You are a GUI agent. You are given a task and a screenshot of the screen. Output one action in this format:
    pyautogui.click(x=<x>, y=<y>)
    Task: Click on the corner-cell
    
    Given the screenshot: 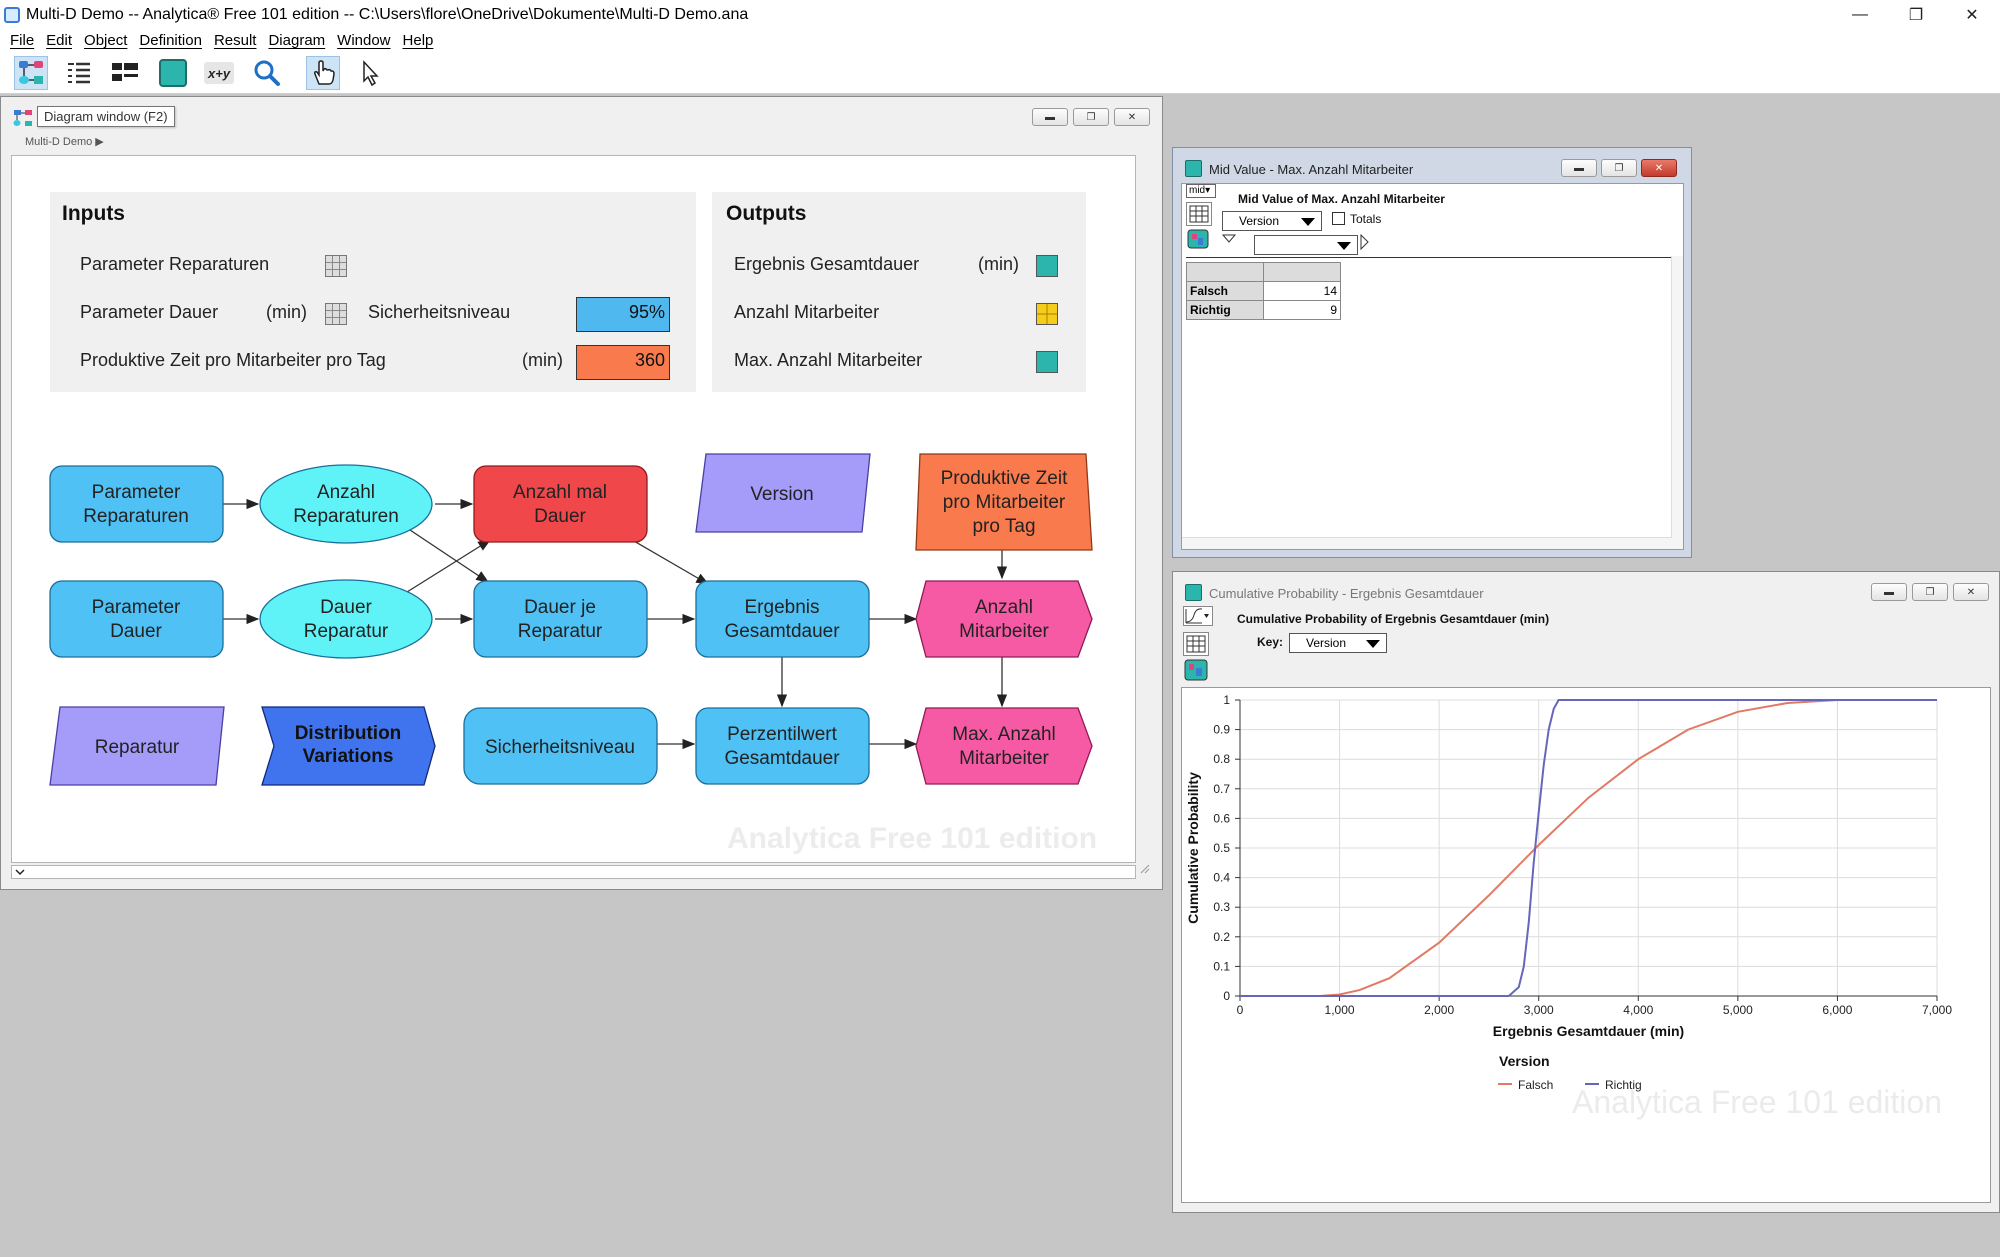 What is the action you would take?
    pyautogui.click(x=1225, y=272)
    